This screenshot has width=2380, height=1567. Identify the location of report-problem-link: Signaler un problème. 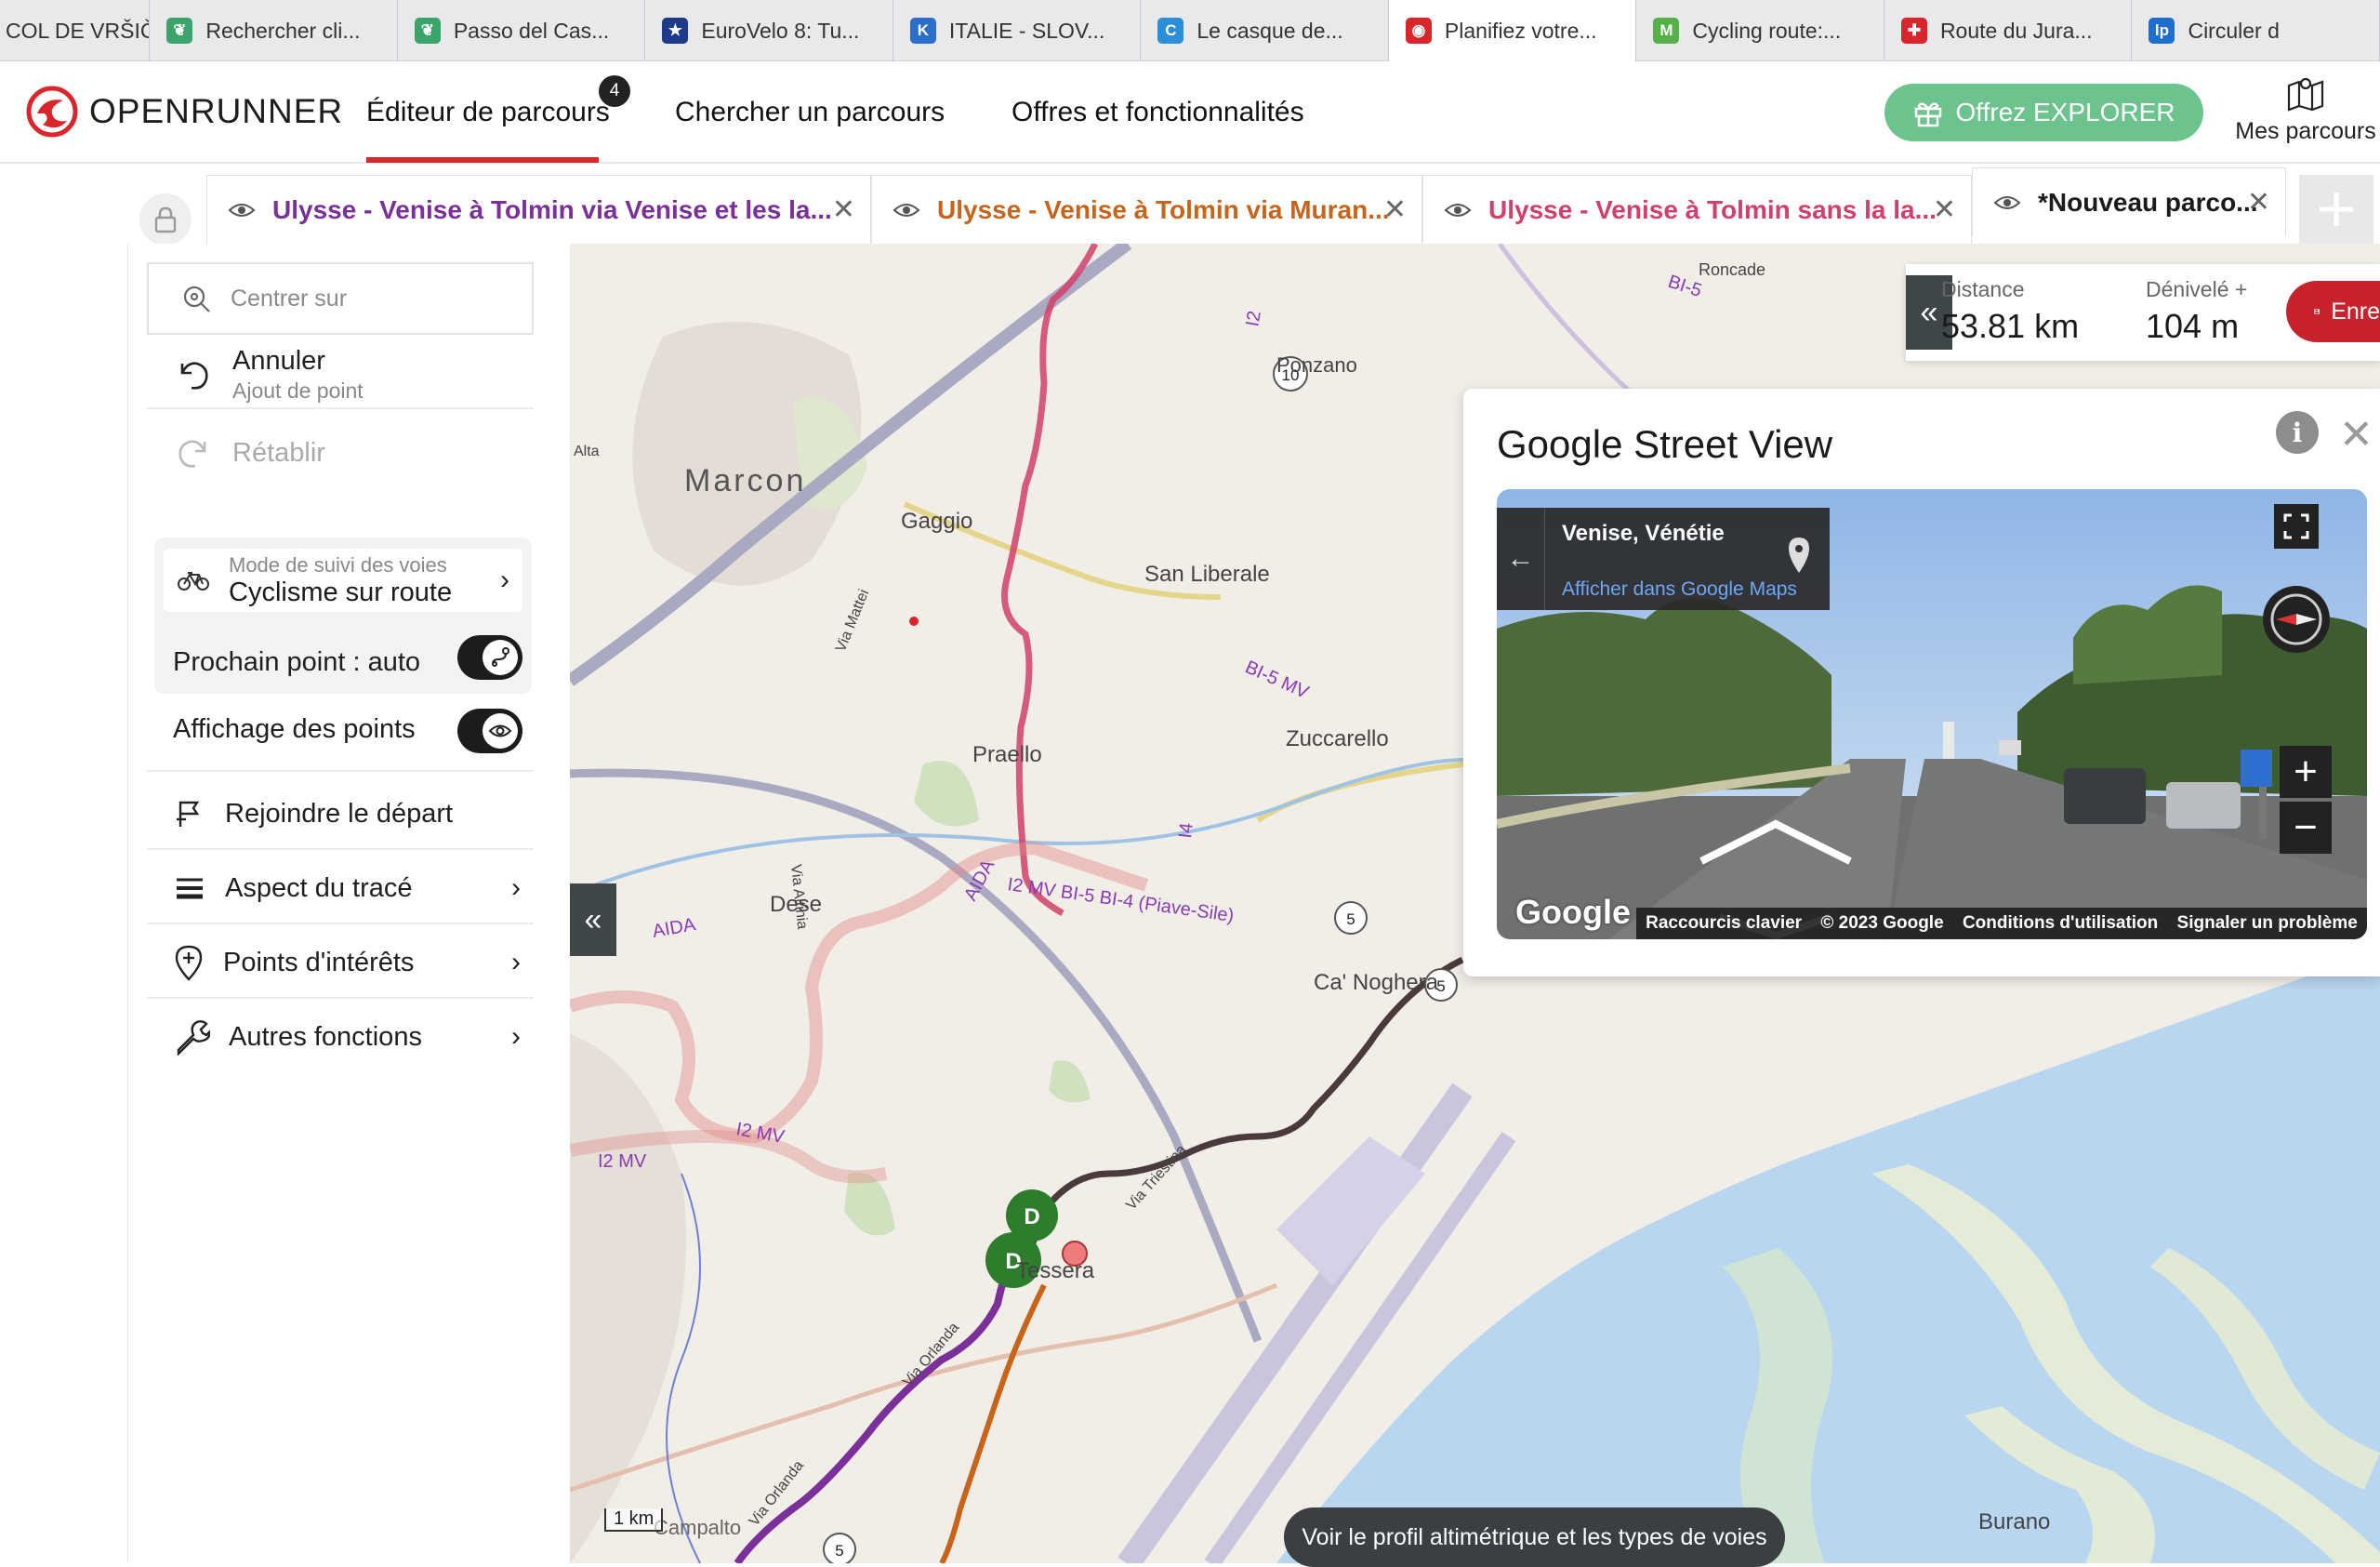
(2267, 923).